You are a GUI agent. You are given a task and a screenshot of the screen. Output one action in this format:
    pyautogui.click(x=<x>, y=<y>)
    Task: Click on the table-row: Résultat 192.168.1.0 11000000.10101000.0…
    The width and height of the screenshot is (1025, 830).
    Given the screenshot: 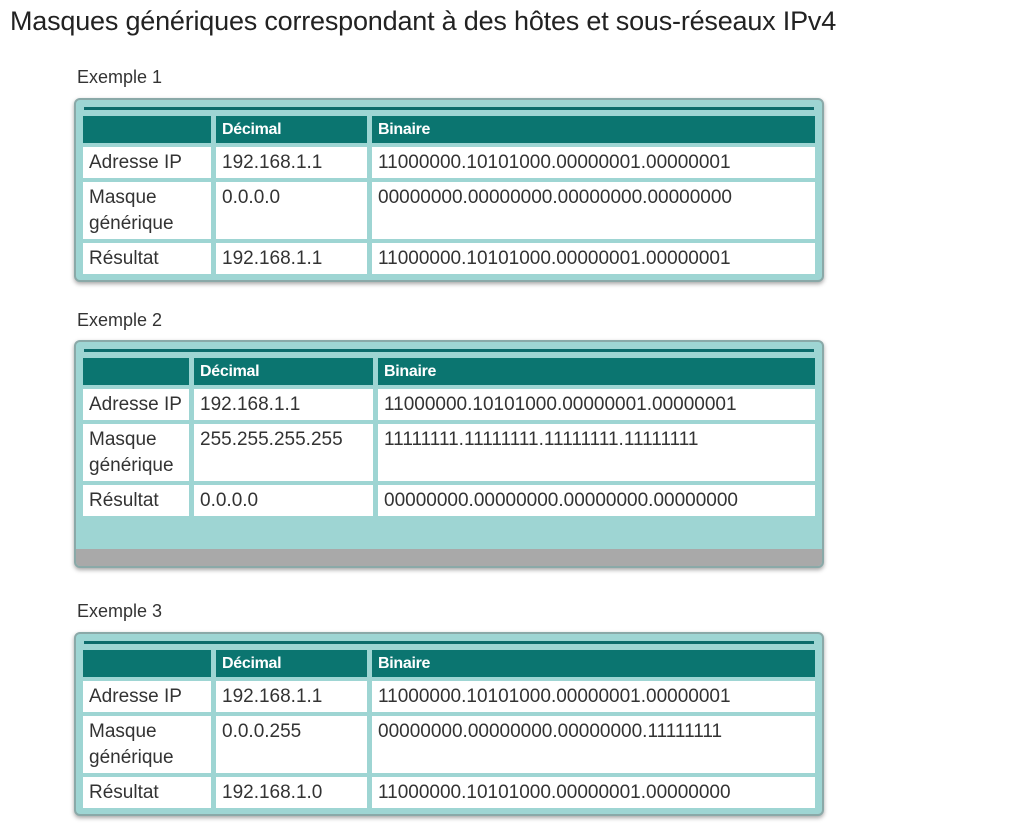 What is the action you would take?
    pyautogui.click(x=449, y=790)
    